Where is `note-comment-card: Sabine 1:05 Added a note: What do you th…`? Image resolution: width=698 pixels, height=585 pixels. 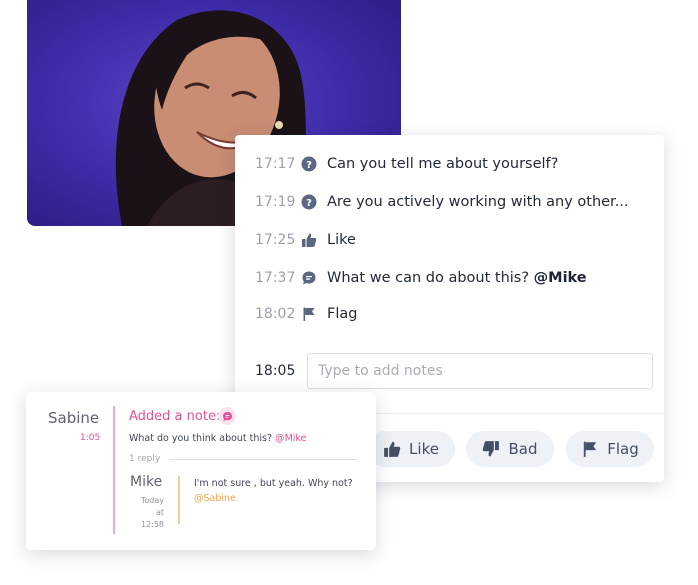 note-comment-card: Sabine 1:05 Added a note: What do you th… is located at coordinates (201, 471).